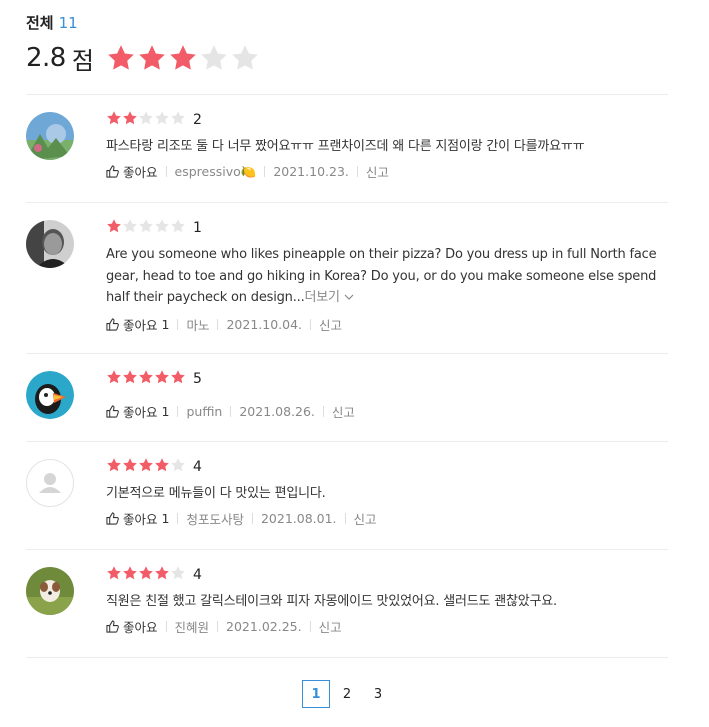 This screenshot has height=727, width=709. I want to click on person-photo-icon, so click(50, 244).